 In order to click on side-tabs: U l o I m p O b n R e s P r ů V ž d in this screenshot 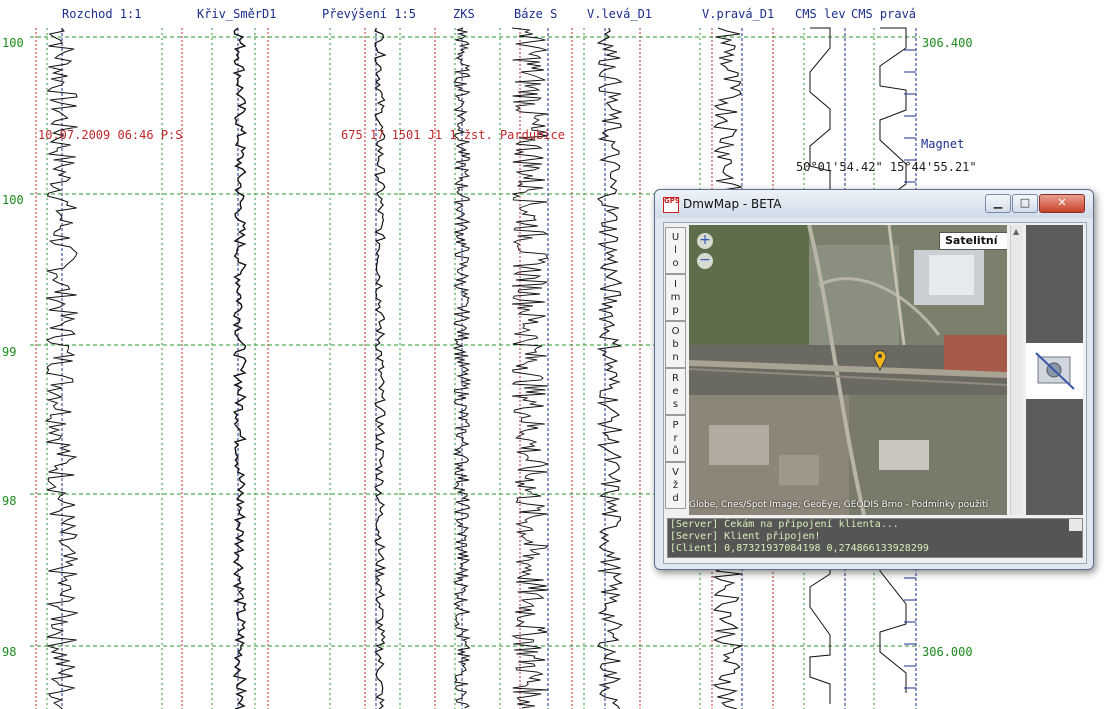, I will do `click(675, 368)`.